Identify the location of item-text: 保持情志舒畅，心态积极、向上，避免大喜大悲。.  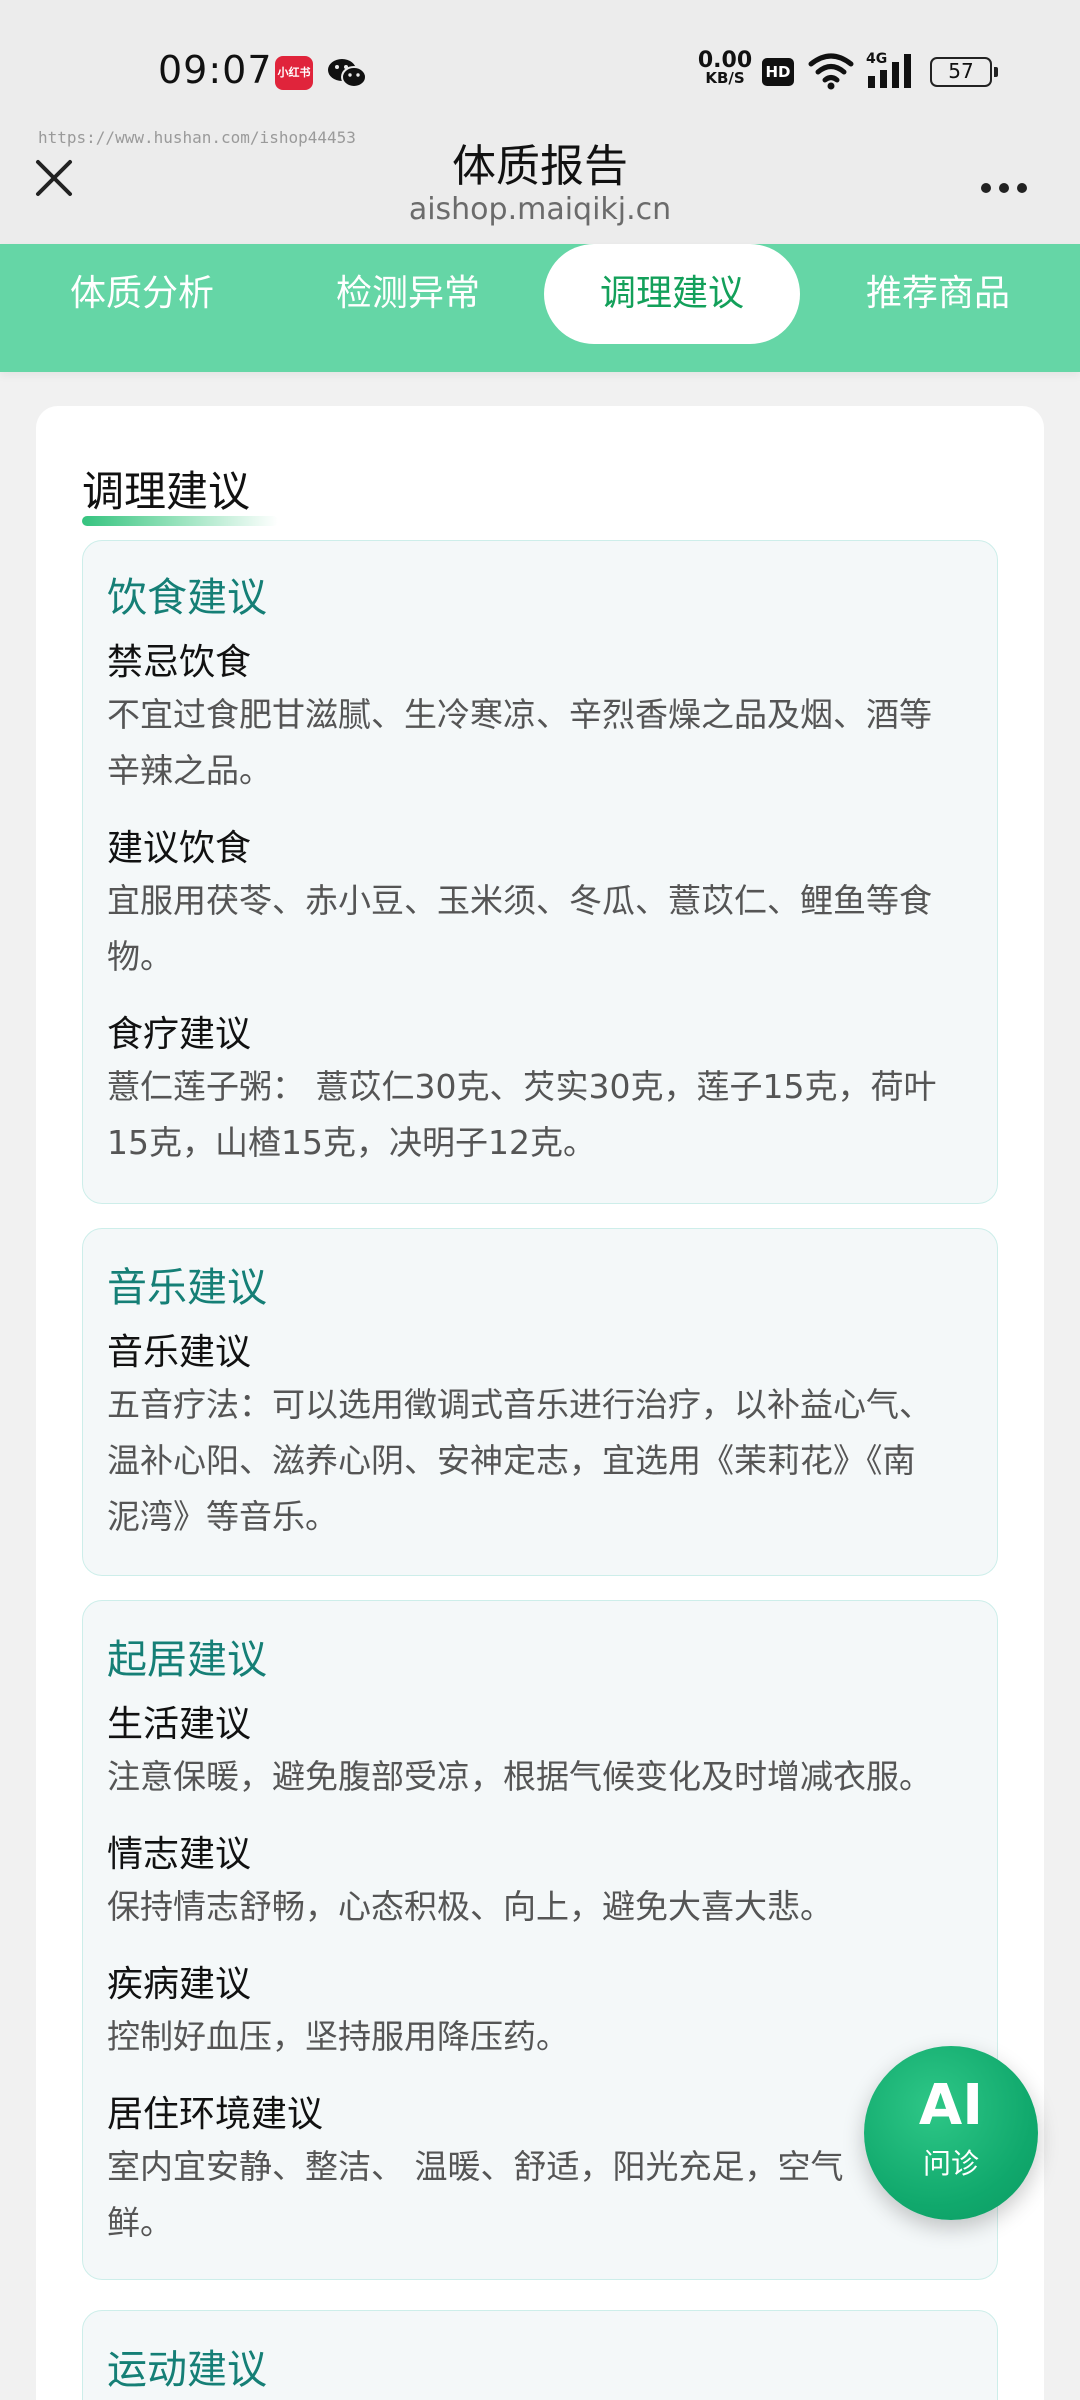
(542, 1907).